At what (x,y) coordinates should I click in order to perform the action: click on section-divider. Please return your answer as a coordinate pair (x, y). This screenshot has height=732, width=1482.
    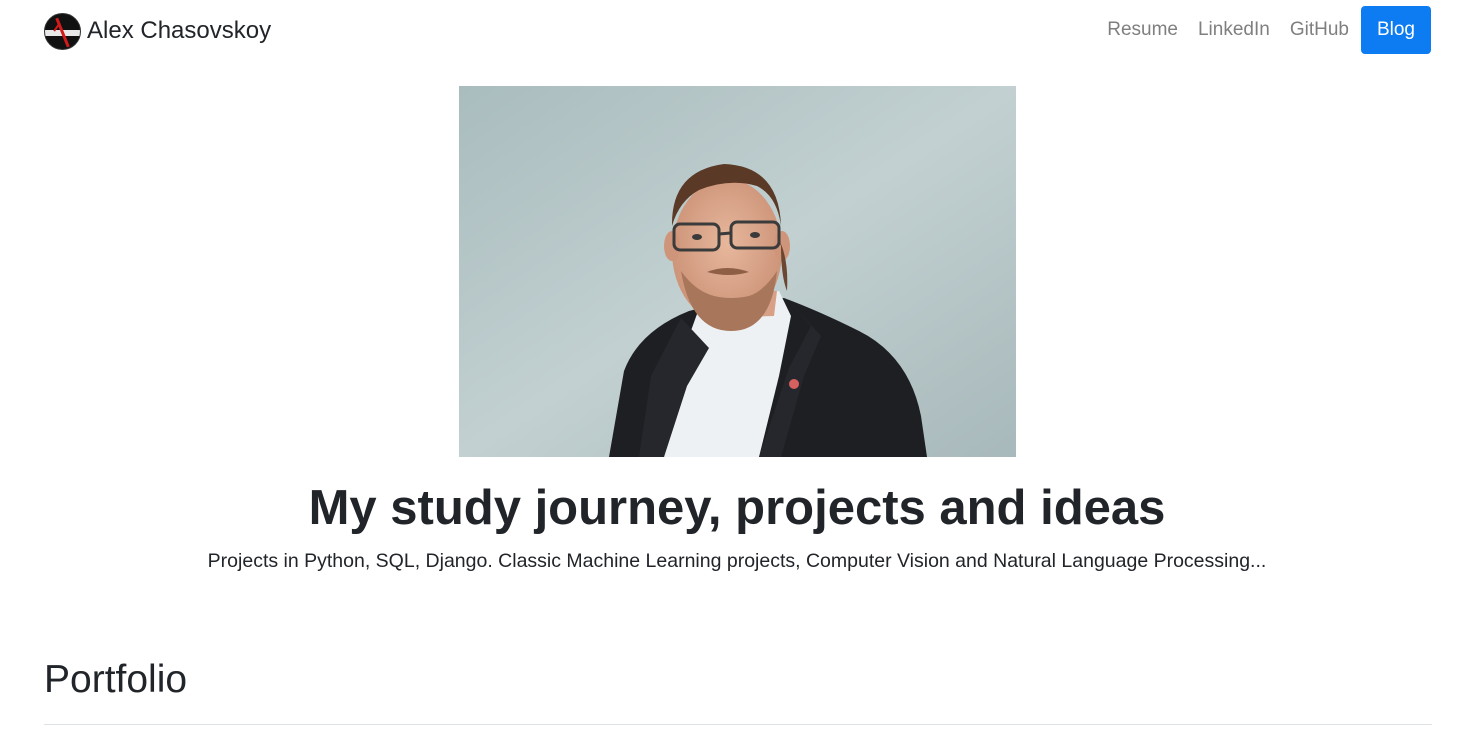
    Looking at the image, I should click on (738, 724).